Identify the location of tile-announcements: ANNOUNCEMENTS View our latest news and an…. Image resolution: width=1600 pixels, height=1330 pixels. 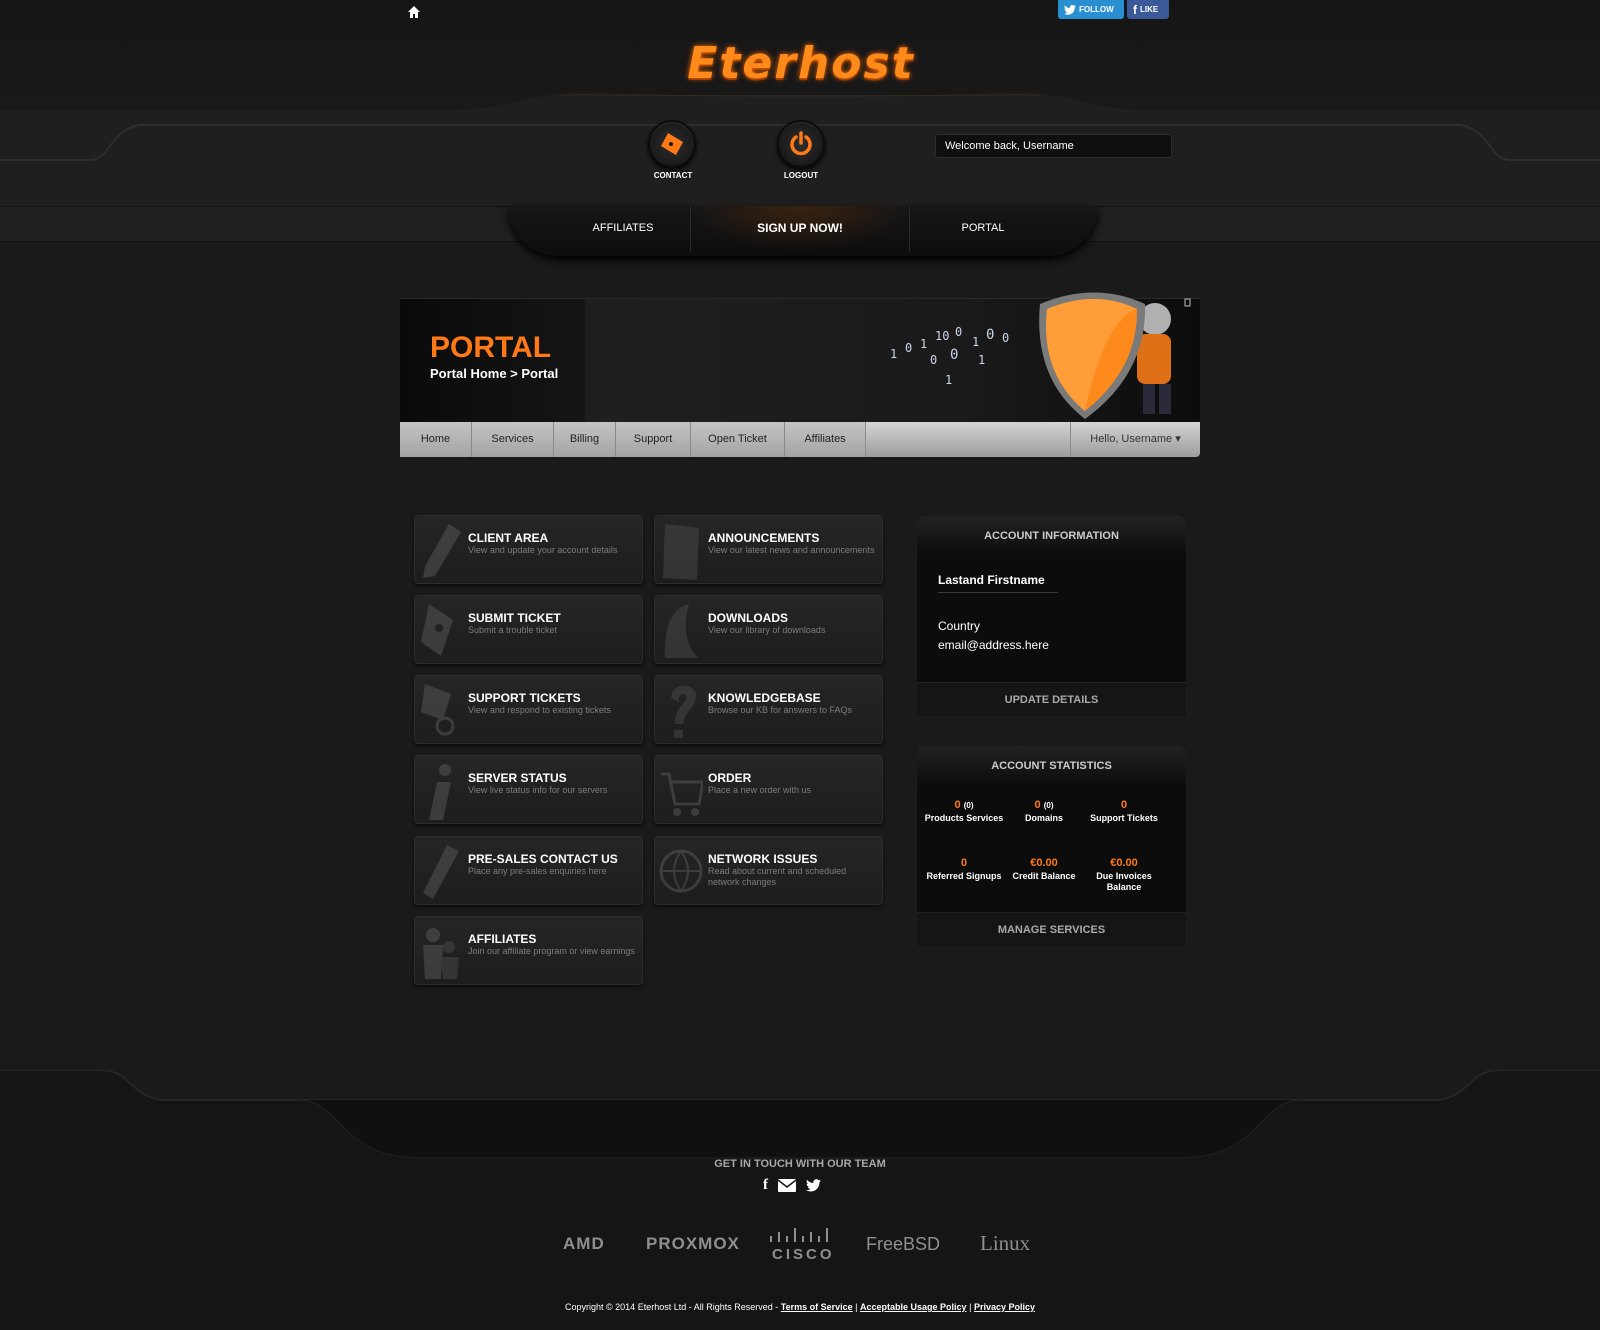
(768, 549).